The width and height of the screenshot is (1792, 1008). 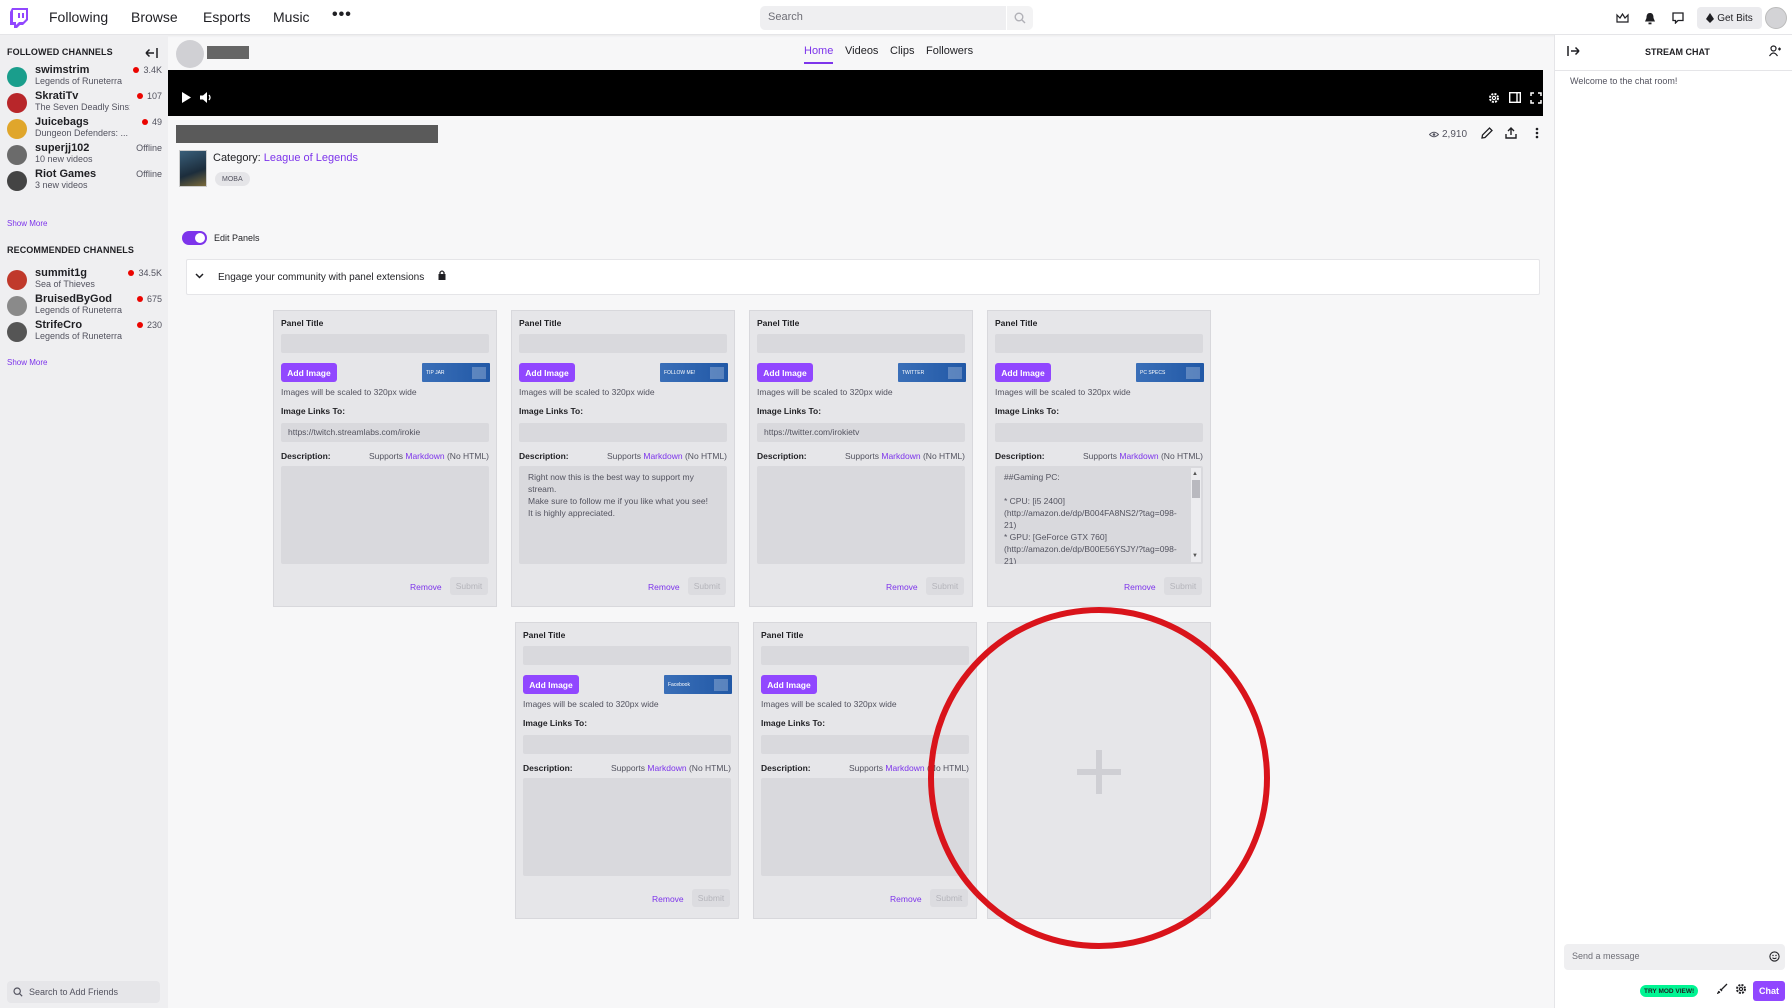 I want to click on volume-icon, so click(x=206, y=98).